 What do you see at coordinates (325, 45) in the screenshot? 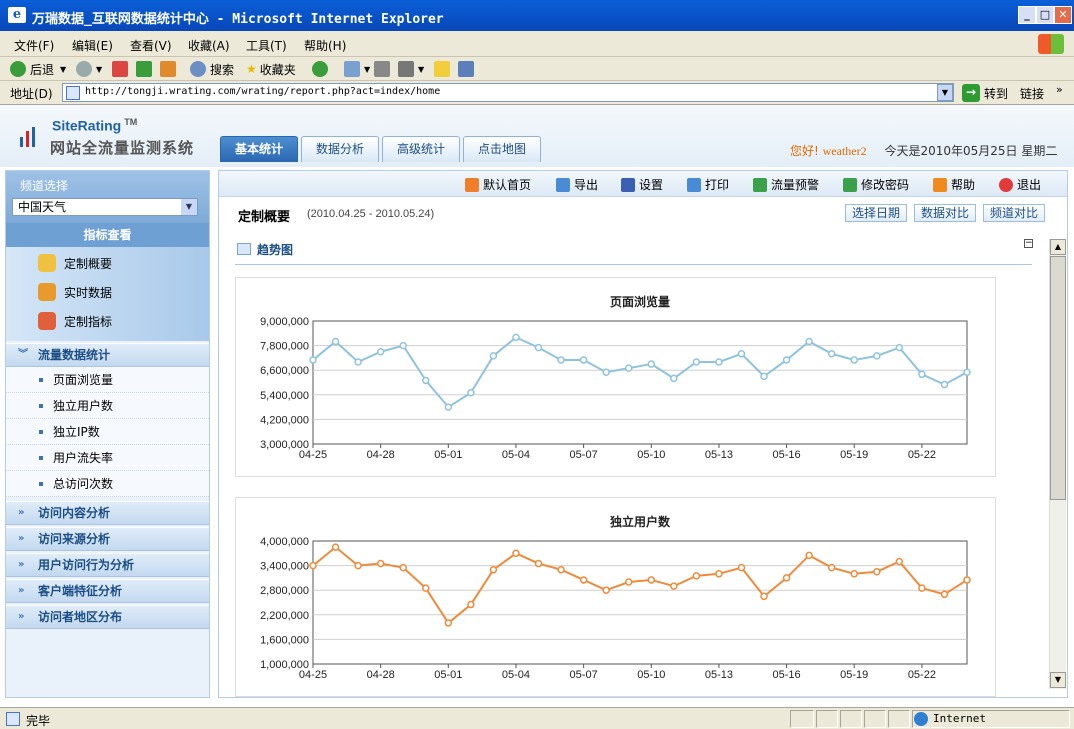
I see `menu-help: 帮助(H)` at bounding box center [325, 45].